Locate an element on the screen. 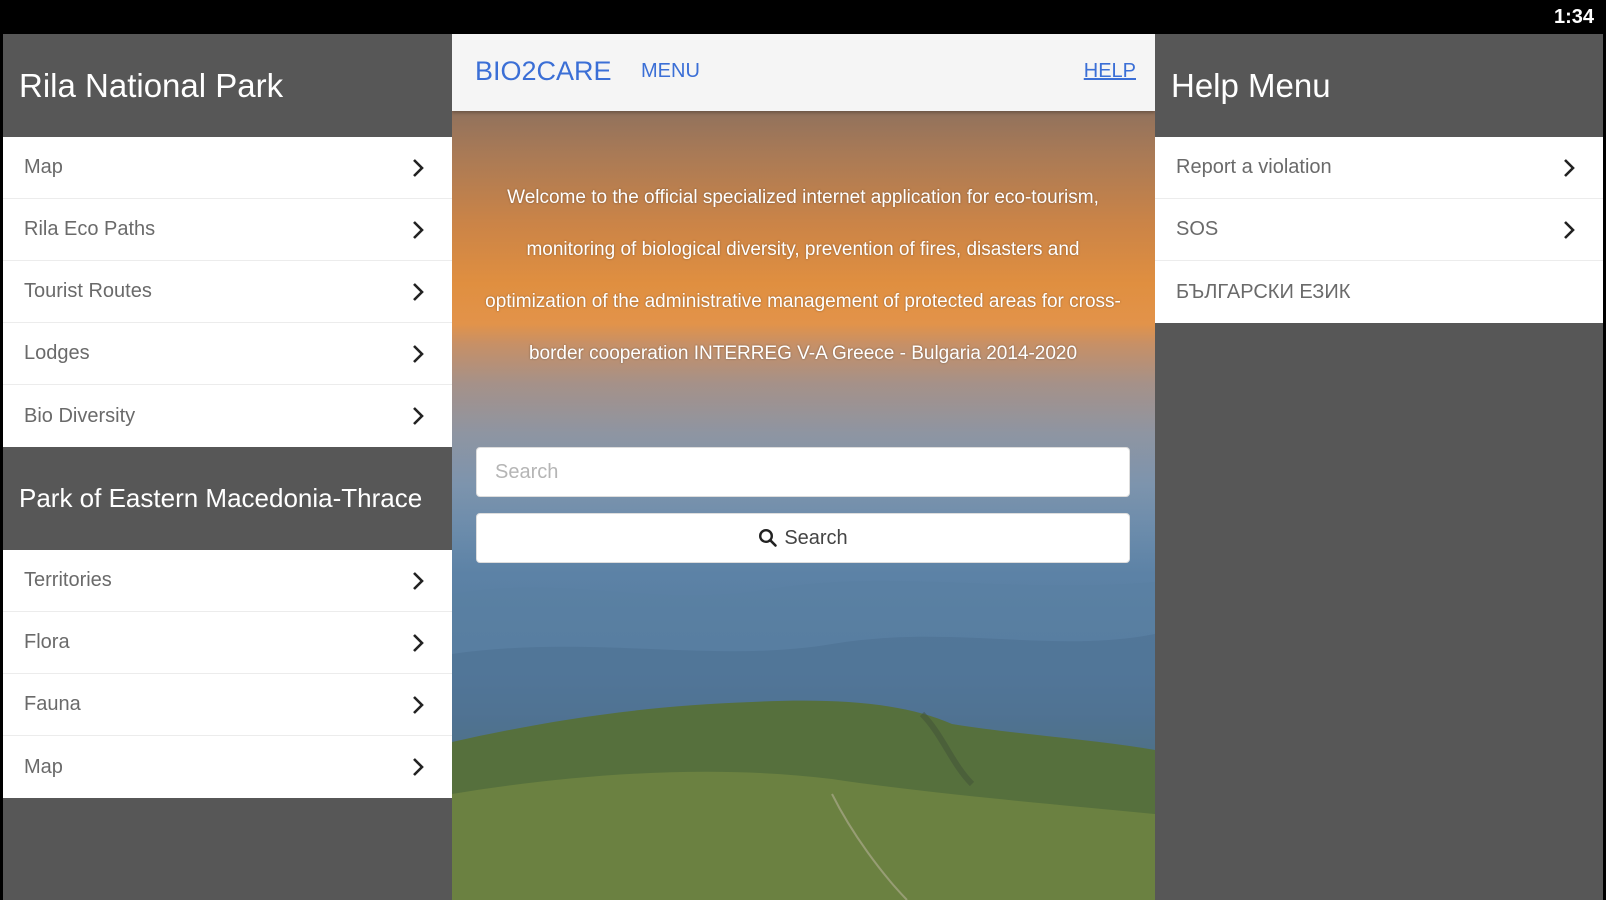 This screenshot has width=1606, height=900. menu-item-lodges: Lodges is located at coordinates (227, 354).